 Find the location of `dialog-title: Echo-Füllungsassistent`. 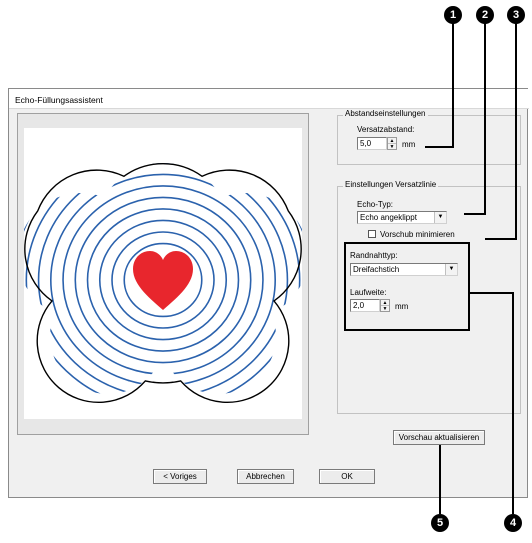

dialog-title: Echo-Füllungsassistent is located at coordinates (59, 100).